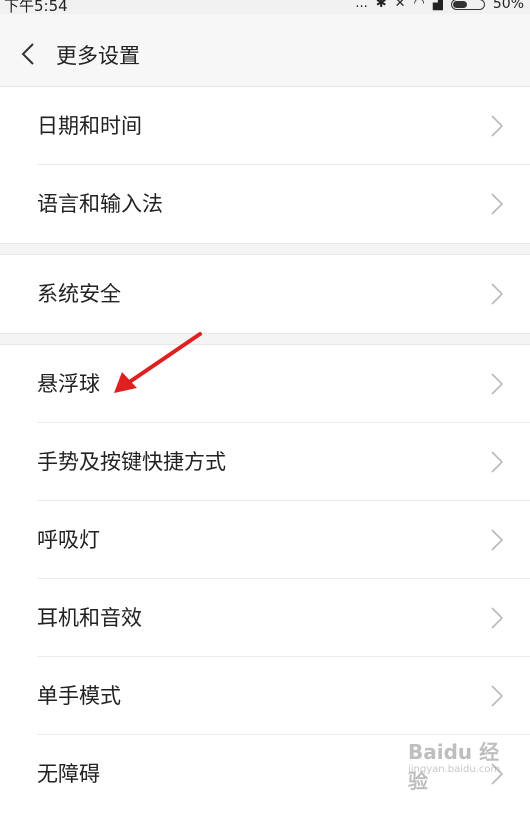 The image size is (530, 813). Describe the element at coordinates (265, 7) in the screenshot. I see `status-bar: 下午5:54 ... ✱ ✕ ◠ ▟ 50%` at that location.